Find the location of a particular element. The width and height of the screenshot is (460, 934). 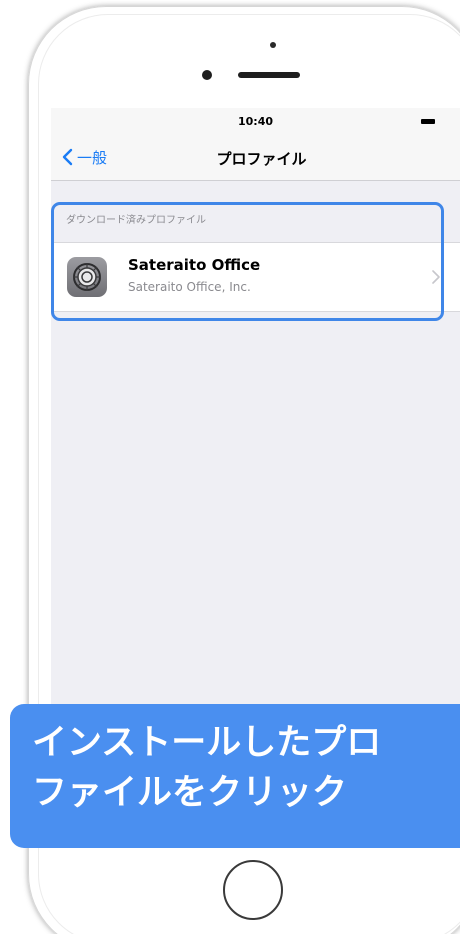

earpiece-speaker is located at coordinates (269, 75).